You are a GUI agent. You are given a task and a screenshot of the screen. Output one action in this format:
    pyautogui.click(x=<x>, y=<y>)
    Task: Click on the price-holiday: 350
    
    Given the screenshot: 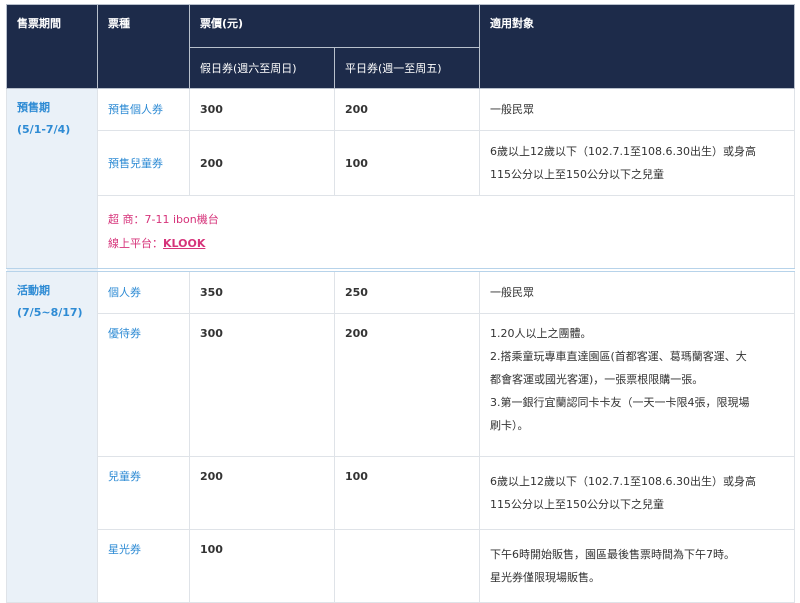 What is the action you would take?
    pyautogui.click(x=262, y=291)
    